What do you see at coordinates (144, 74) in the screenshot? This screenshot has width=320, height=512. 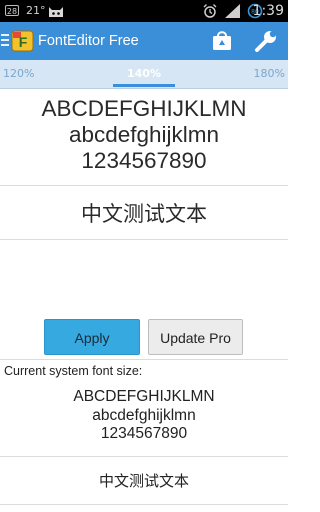 I see `font-scale-tabs: 120% 140% 180%` at bounding box center [144, 74].